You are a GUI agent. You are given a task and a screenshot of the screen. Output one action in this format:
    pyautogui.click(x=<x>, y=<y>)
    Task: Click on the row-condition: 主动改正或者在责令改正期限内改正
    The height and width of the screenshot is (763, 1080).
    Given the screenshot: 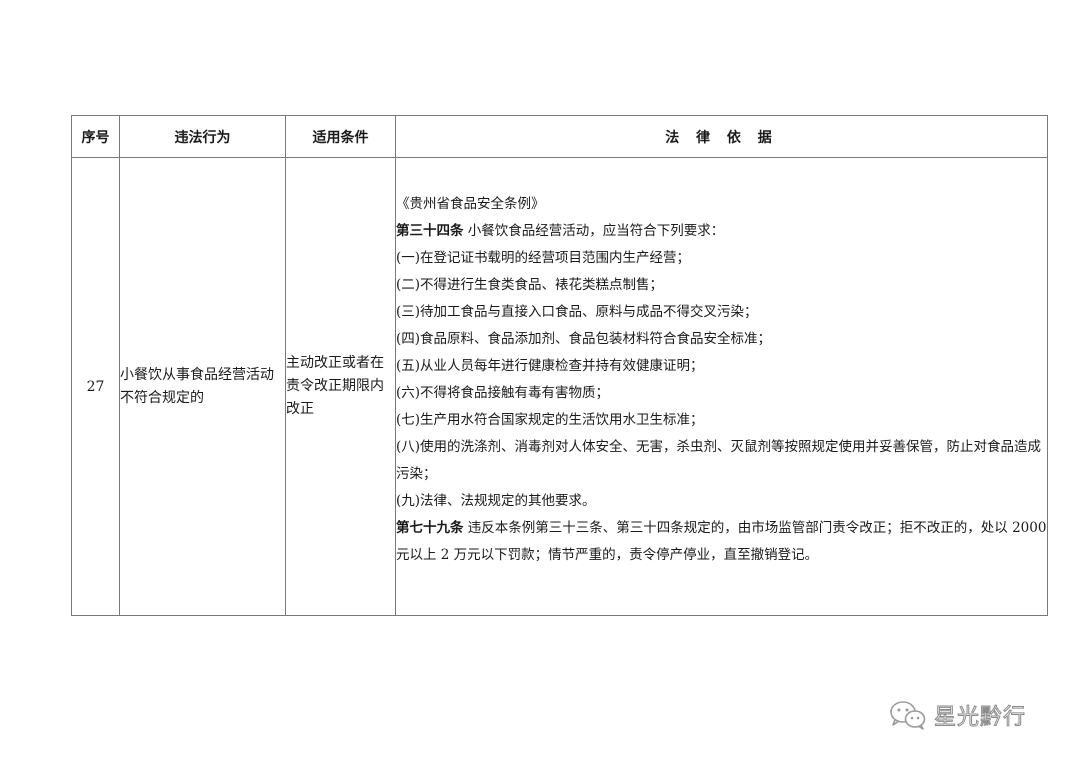 What is the action you would take?
    pyautogui.click(x=340, y=386)
    